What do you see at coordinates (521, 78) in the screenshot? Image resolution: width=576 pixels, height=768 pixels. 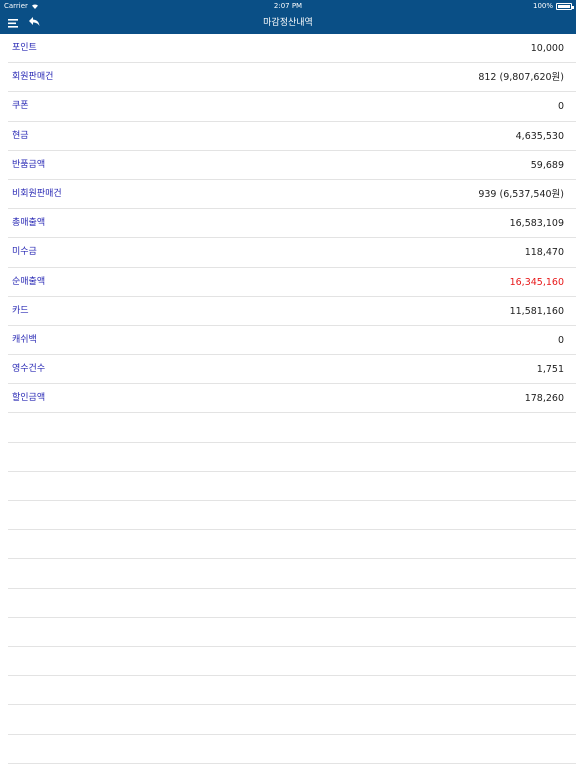 I see `row-value: 812 (9,807,620원)` at bounding box center [521, 78].